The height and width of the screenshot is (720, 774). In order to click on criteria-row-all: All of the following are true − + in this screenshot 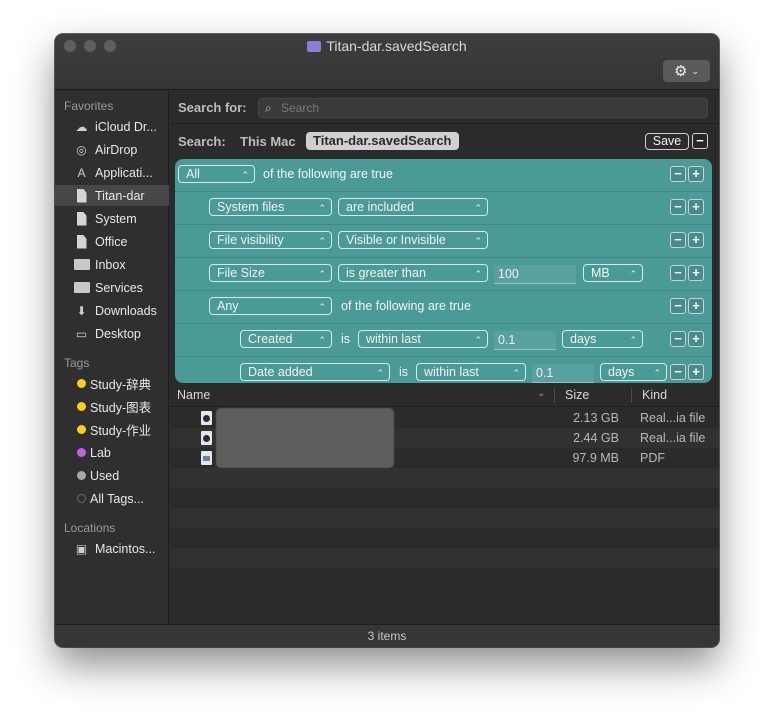, I will do `click(443, 175)`.